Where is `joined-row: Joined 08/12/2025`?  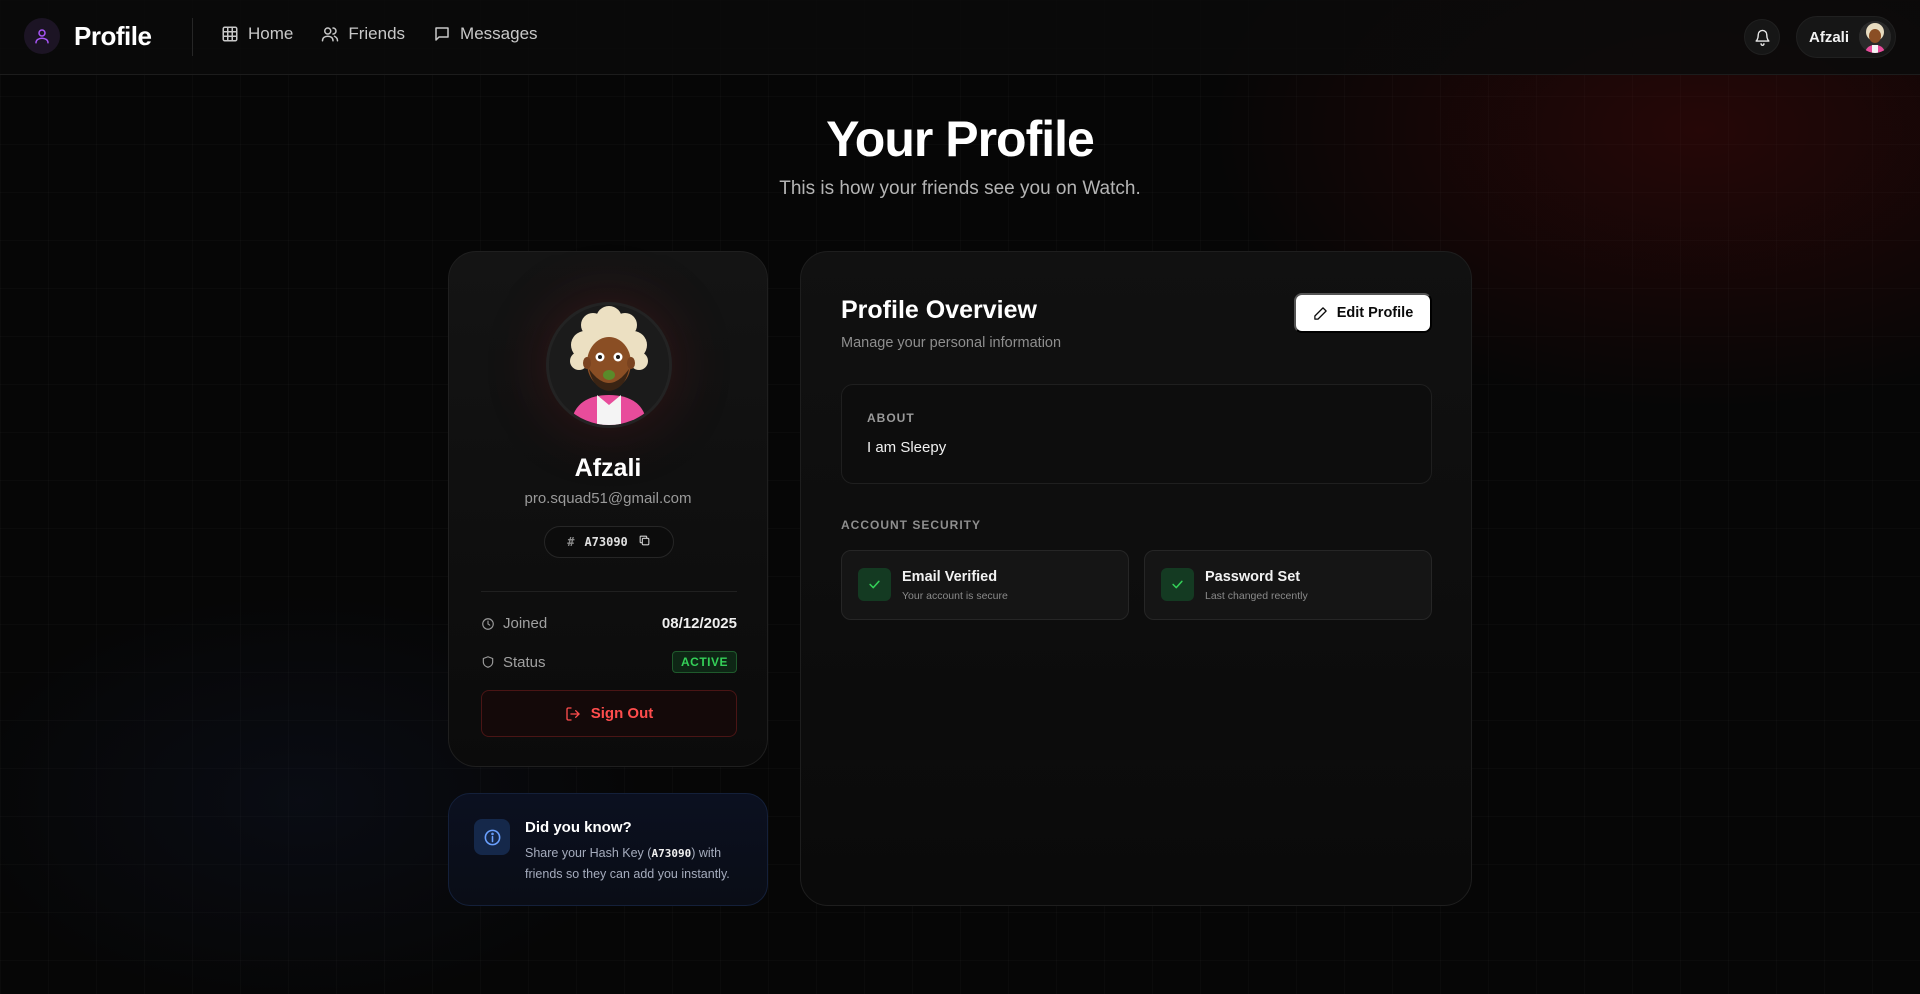
joined-row: Joined 08/12/2025 is located at coordinates (609, 623).